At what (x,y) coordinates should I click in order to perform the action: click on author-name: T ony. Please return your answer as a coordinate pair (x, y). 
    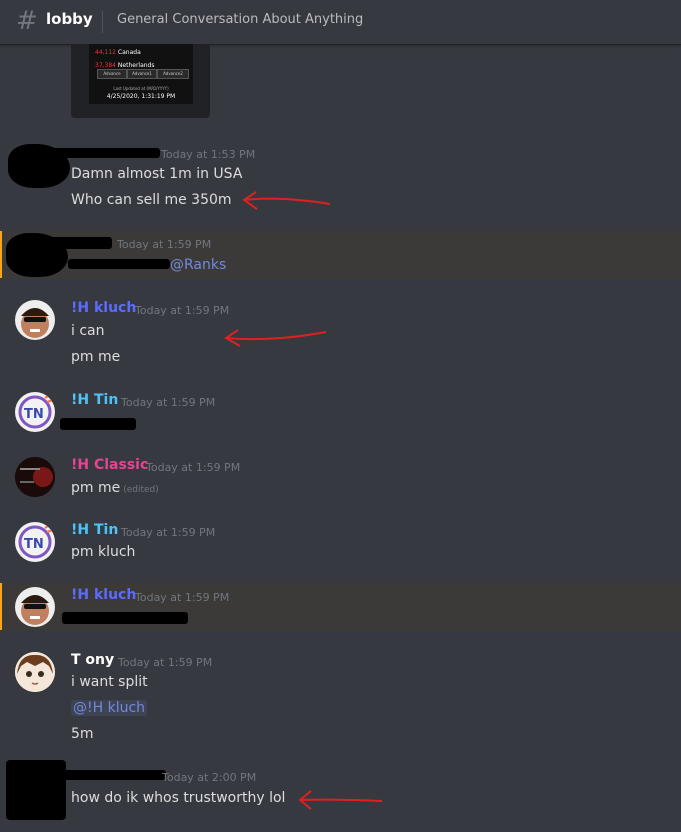
    Looking at the image, I should click on (92, 660).